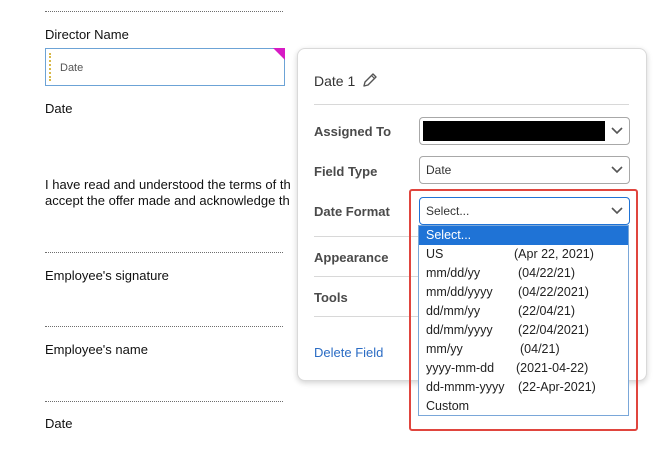 Image resolution: width=664 pixels, height=474 pixels. Describe the element at coordinates (107, 275) in the screenshot. I see `employee-signature-label: Employee's signature` at that location.